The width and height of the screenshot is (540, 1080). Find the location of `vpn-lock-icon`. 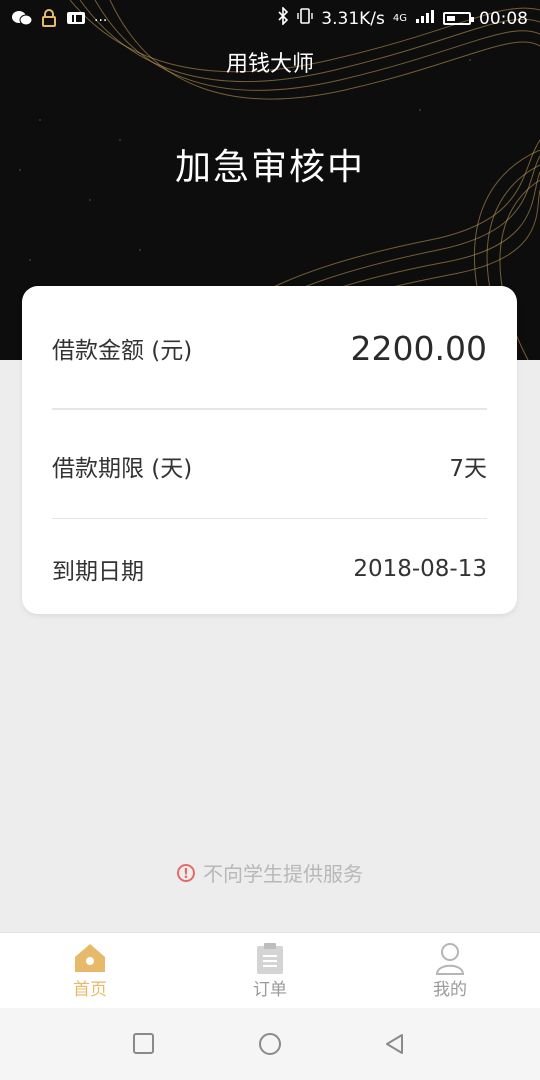

vpn-lock-icon is located at coordinates (49, 20).